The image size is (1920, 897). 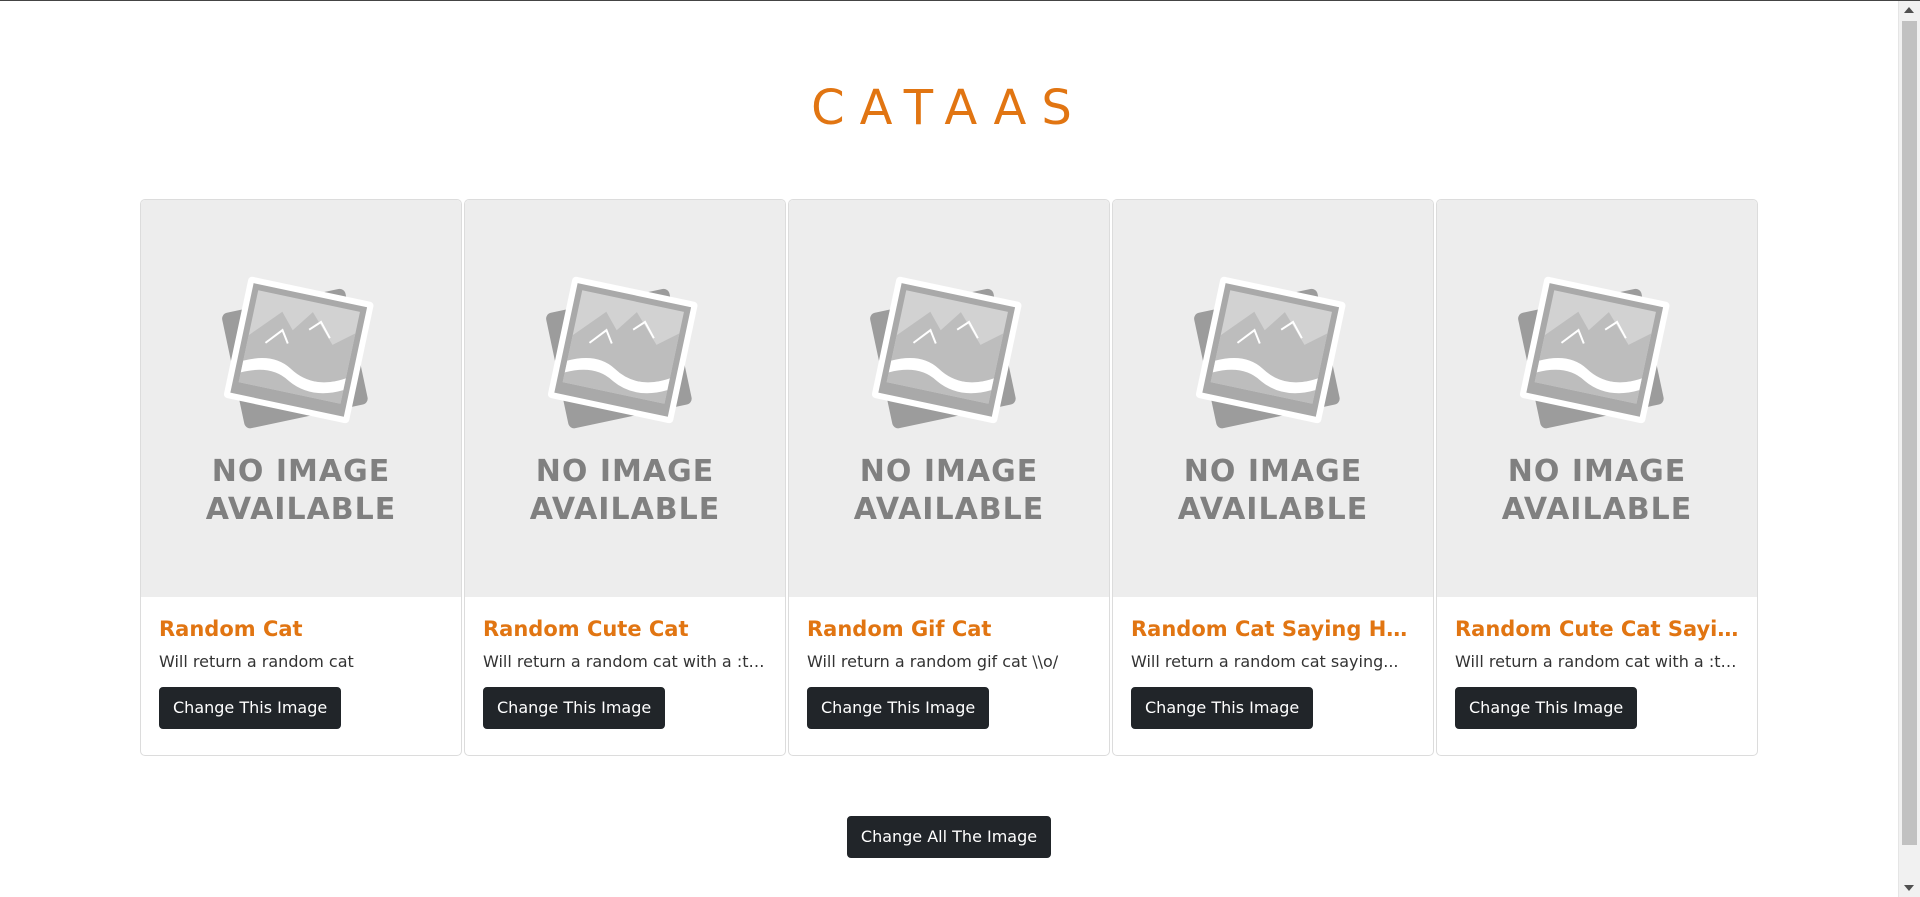 I want to click on site-title: CATAAS, so click(x=949, y=108).